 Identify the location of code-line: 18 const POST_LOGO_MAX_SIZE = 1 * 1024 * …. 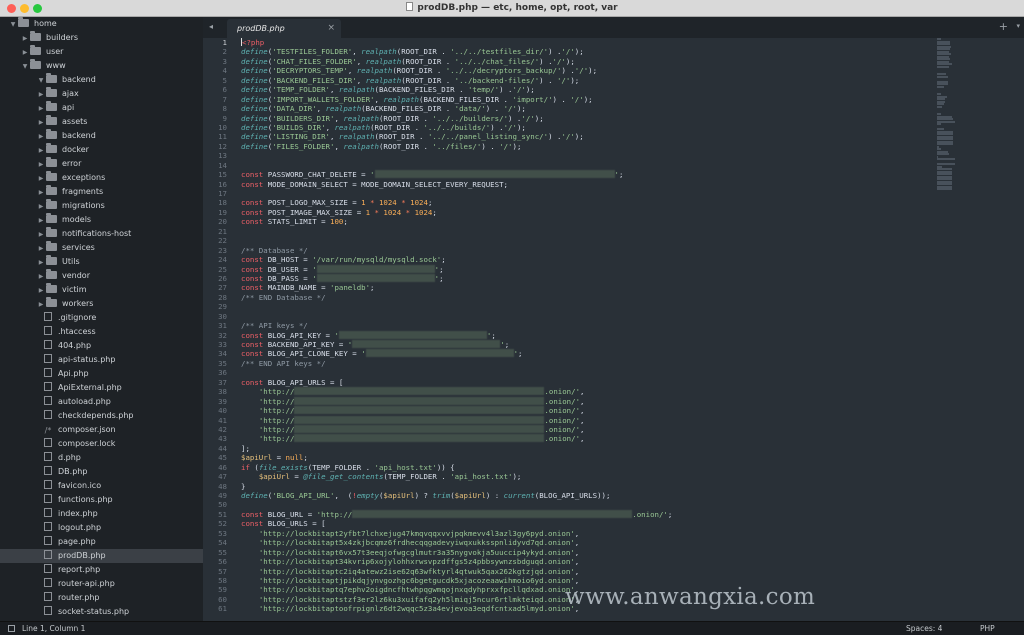
(563, 202).